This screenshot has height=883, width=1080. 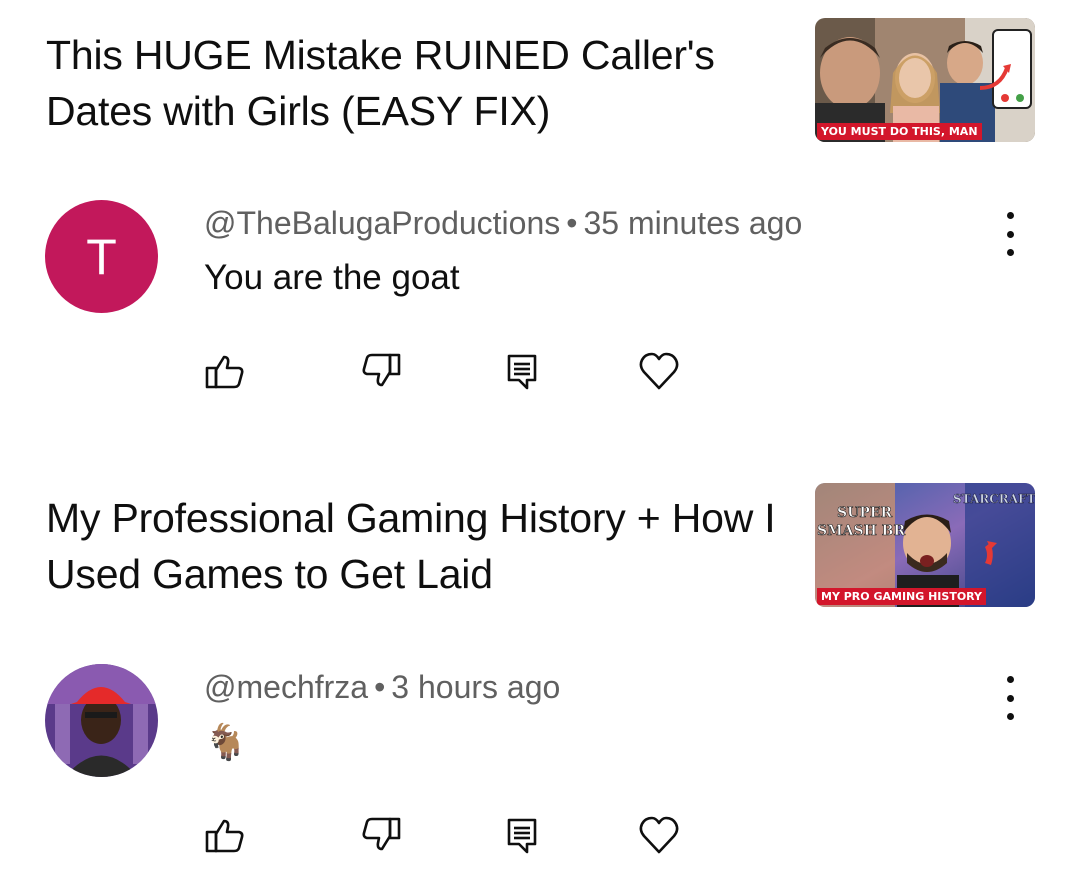 What do you see at coordinates (994, 499) in the screenshot?
I see `svg-text: STARCRAFT` at bounding box center [994, 499].